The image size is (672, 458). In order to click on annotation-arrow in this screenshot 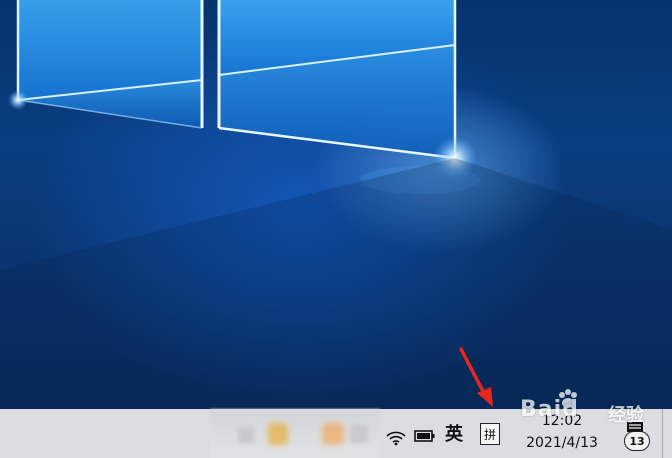, I will do `click(476, 377)`.